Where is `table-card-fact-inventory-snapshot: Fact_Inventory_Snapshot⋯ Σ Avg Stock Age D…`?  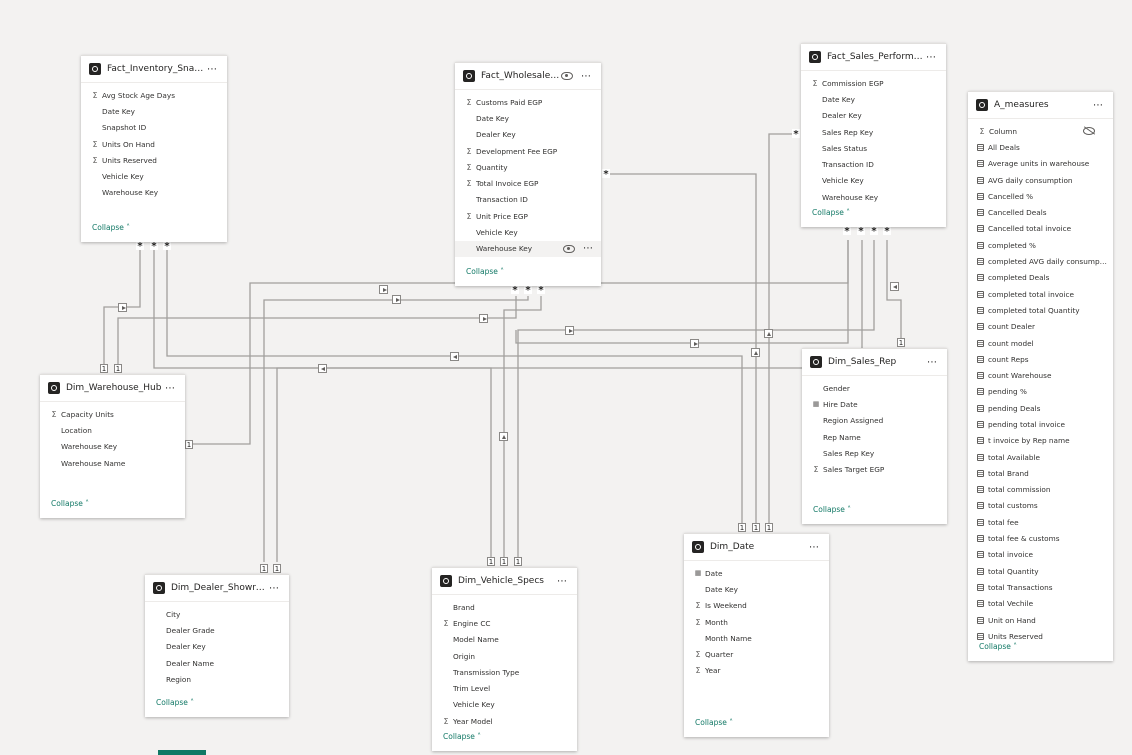 table-card-fact-inventory-snapshot: Fact_Inventory_Snapshot⋯ Σ Avg Stock Age D… is located at coordinates (154, 148).